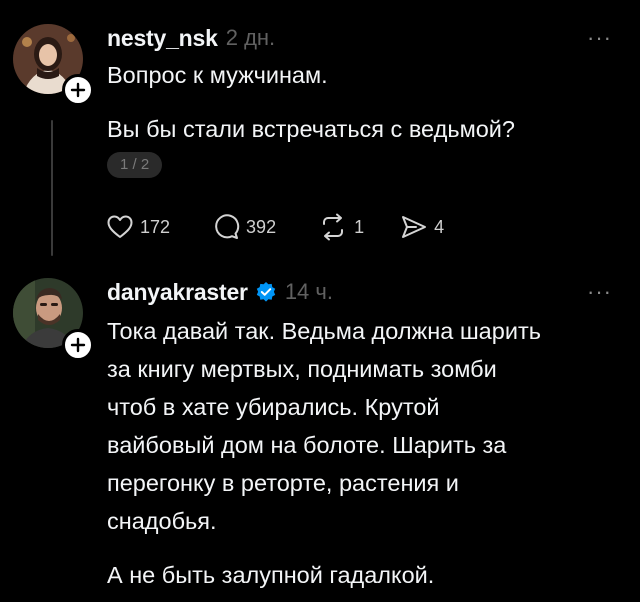 The width and height of the screenshot is (640, 602). What do you see at coordinates (138, 227) in the screenshot?
I see `like-button: 172` at bounding box center [138, 227].